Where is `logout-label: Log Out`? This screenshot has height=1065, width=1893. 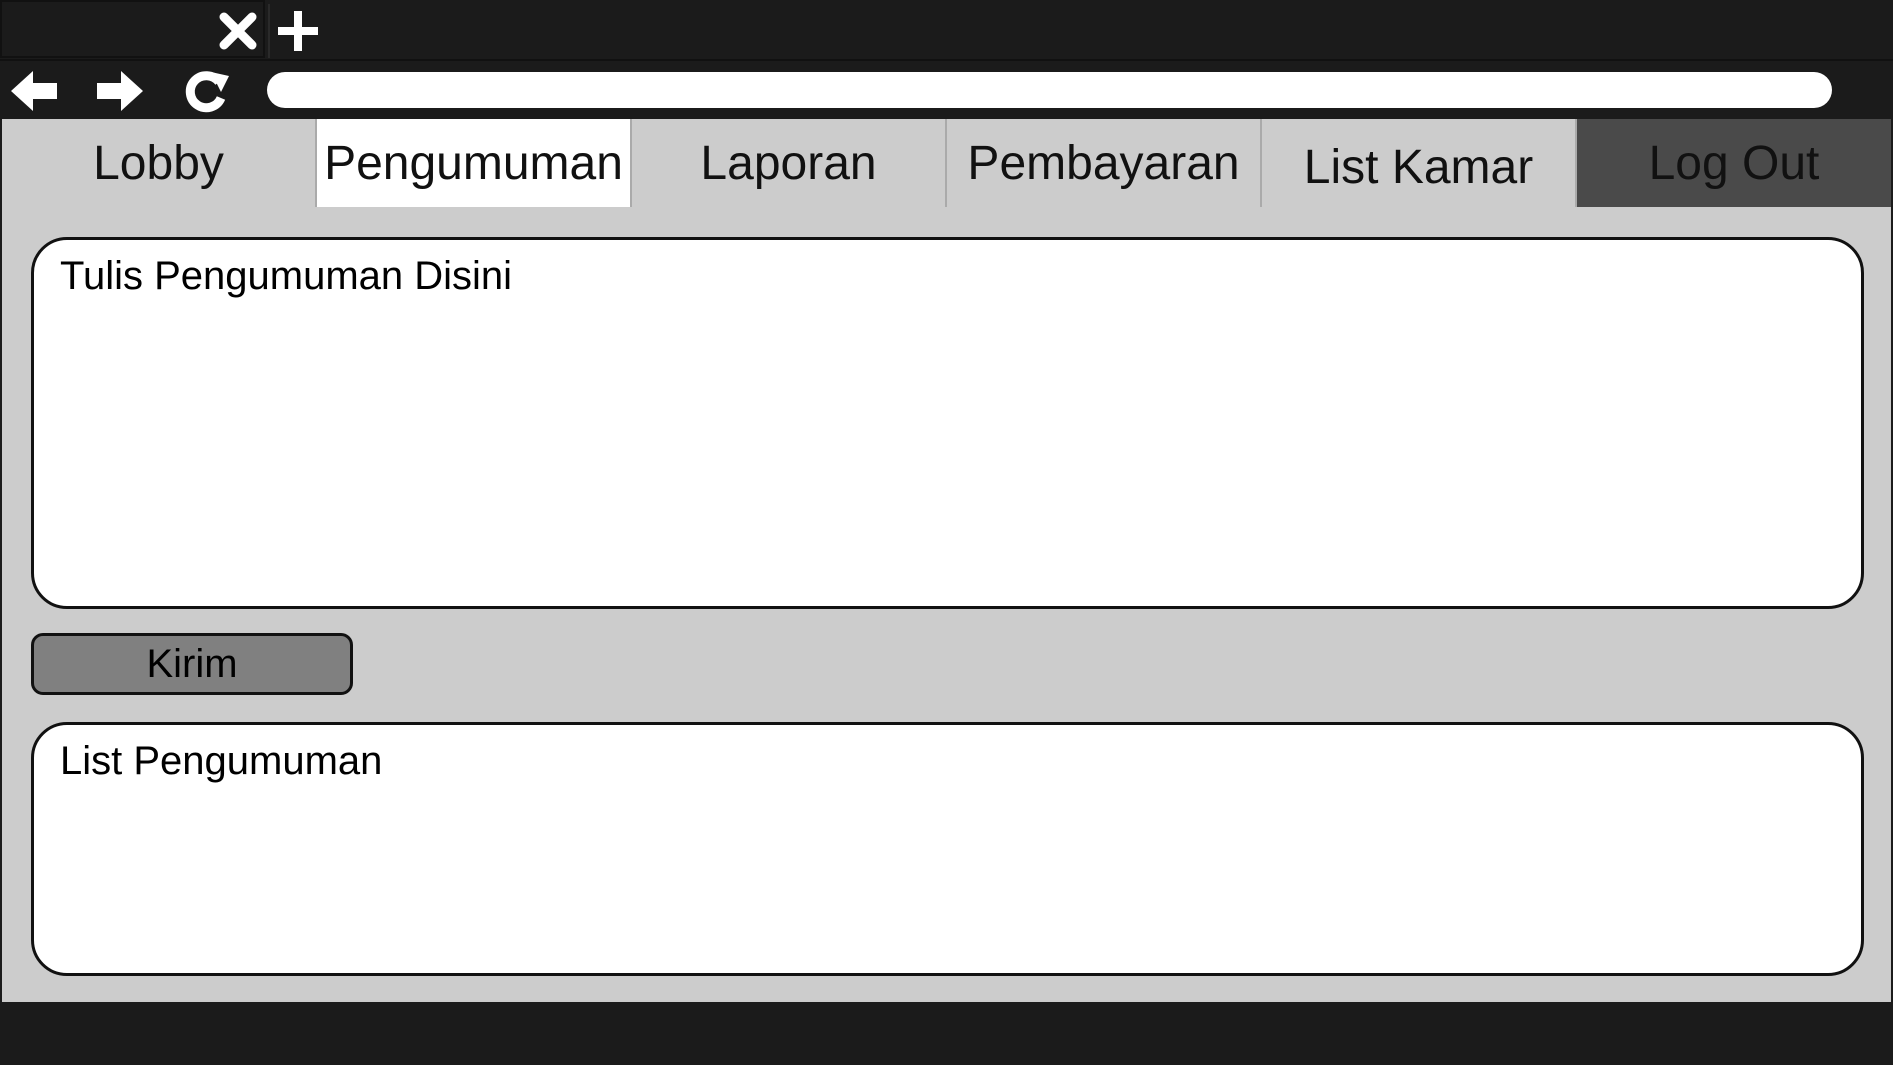
logout-label: Log Out is located at coordinates (1734, 163).